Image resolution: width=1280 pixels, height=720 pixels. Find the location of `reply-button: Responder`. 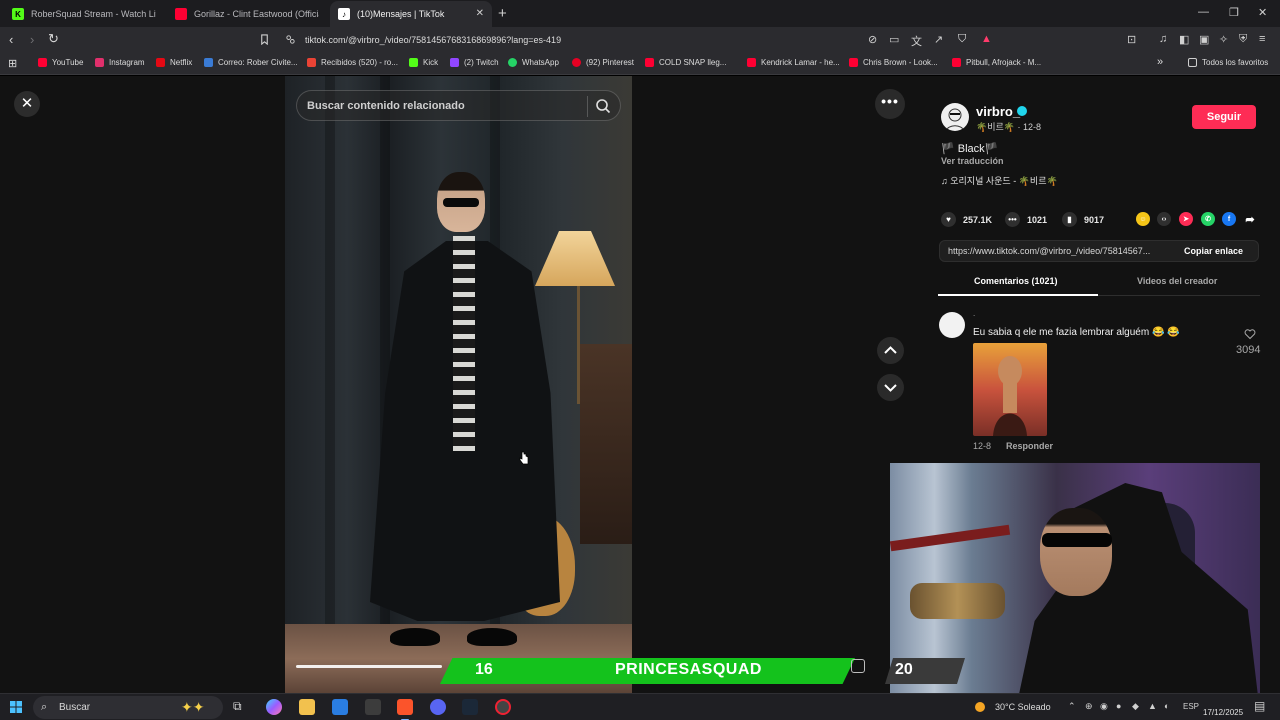

reply-button: Responder is located at coordinates (1029, 446).